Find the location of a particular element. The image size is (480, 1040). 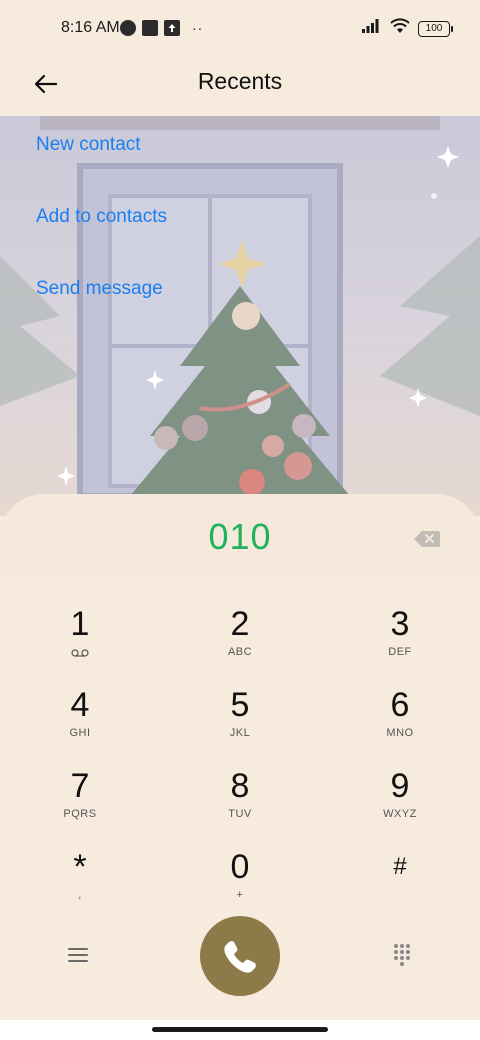

call-button is located at coordinates (240, 956).